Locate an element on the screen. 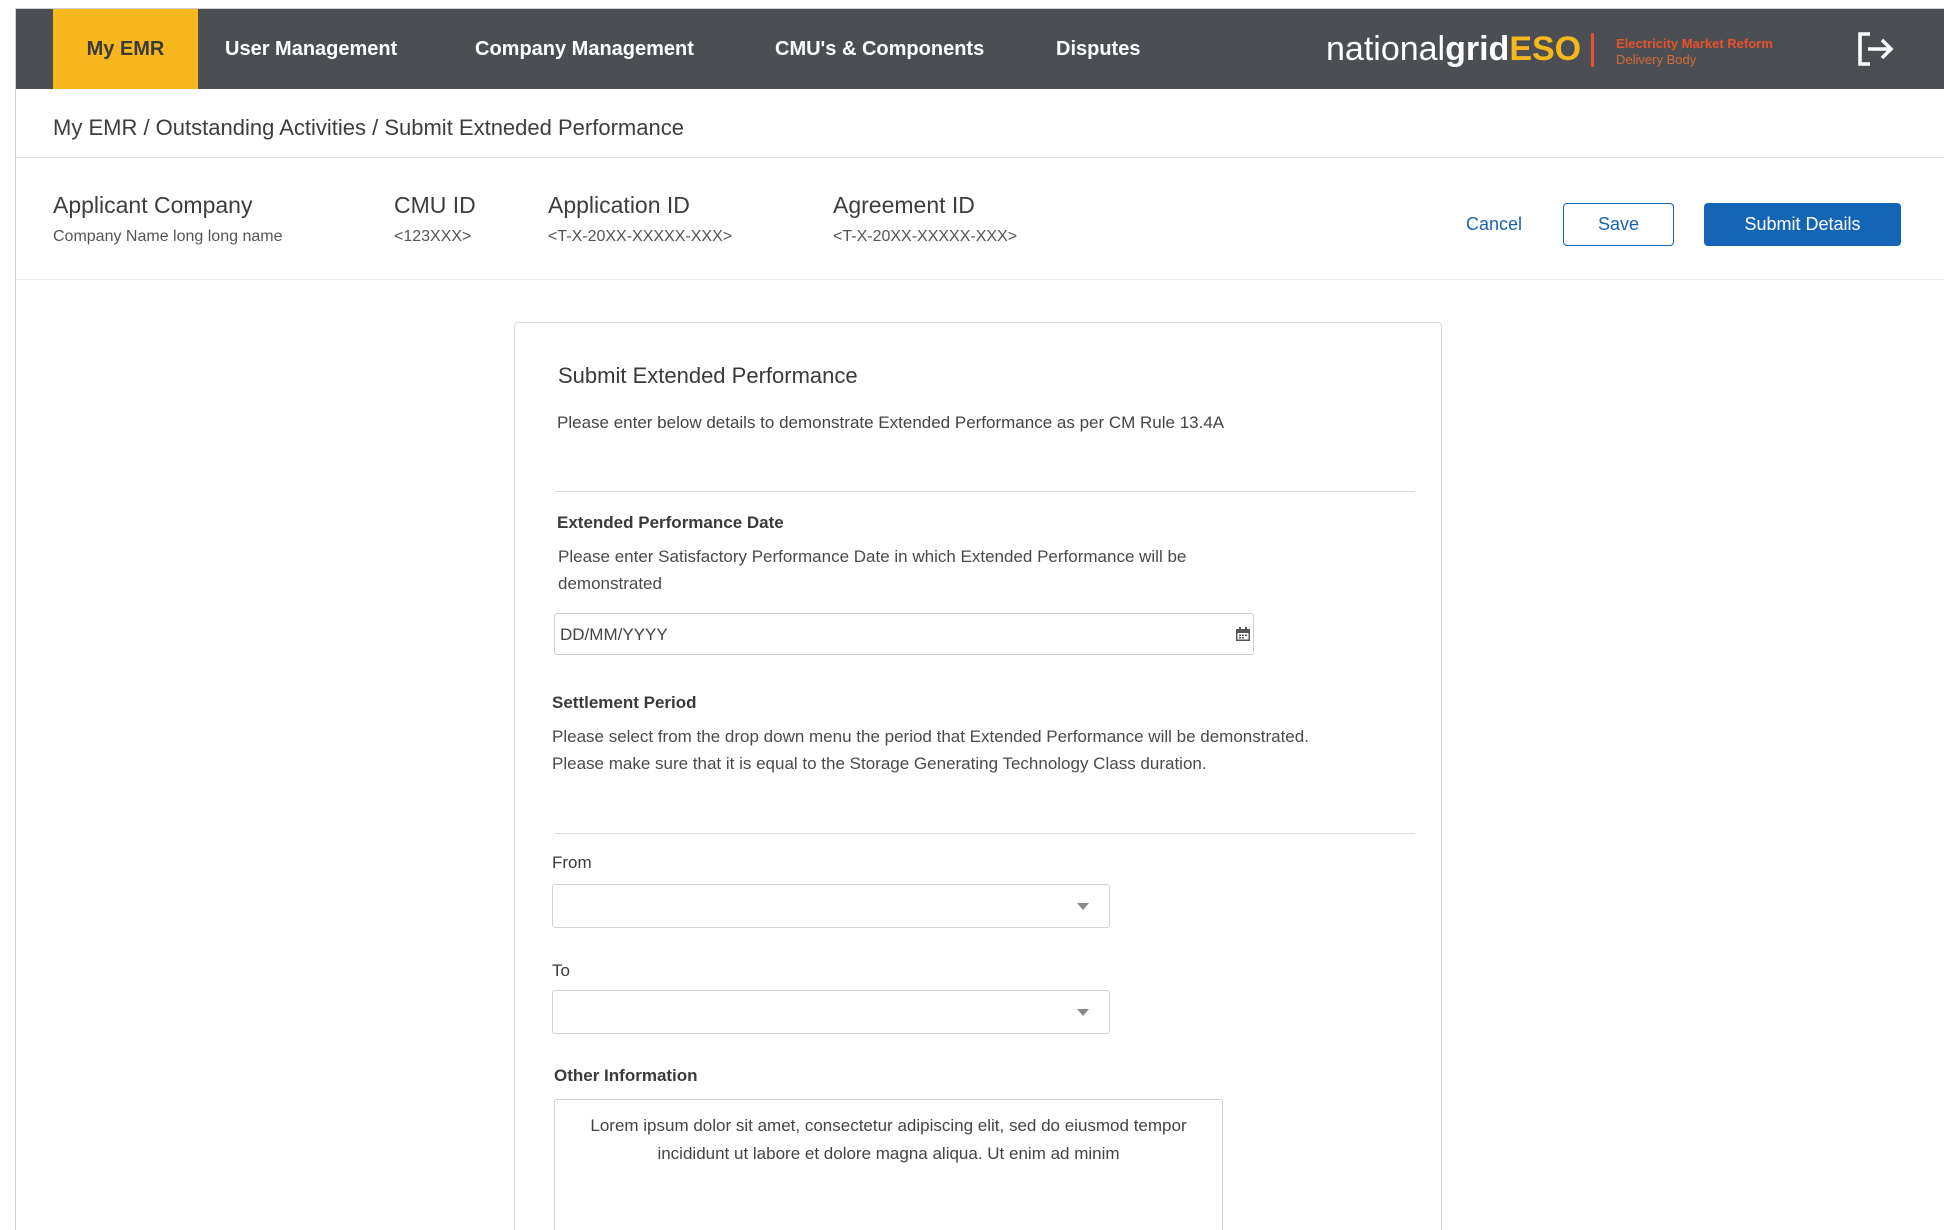 The width and height of the screenshot is (1944, 1230). applicant-company-label: Applicant Company is located at coordinates (153, 205).